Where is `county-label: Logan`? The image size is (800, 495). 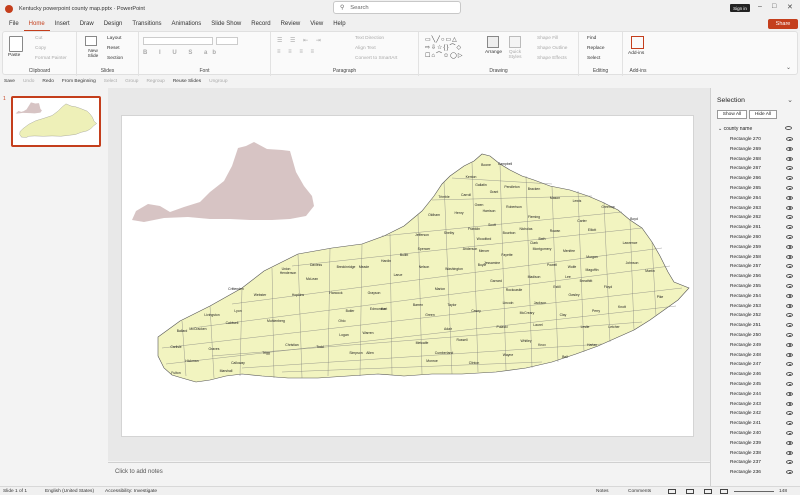
county-label: Logan is located at coordinates (344, 335).